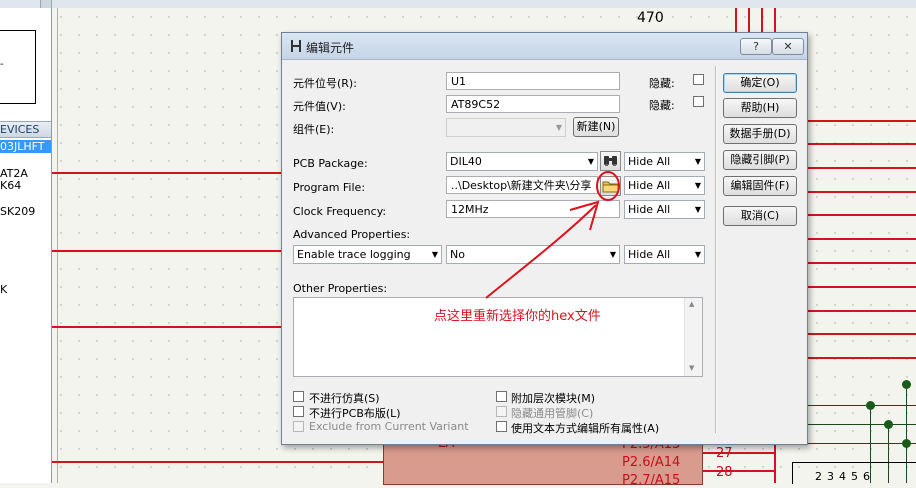  What do you see at coordinates (760, 83) in the screenshot?
I see `ok-button: 确定(O)` at bounding box center [760, 83].